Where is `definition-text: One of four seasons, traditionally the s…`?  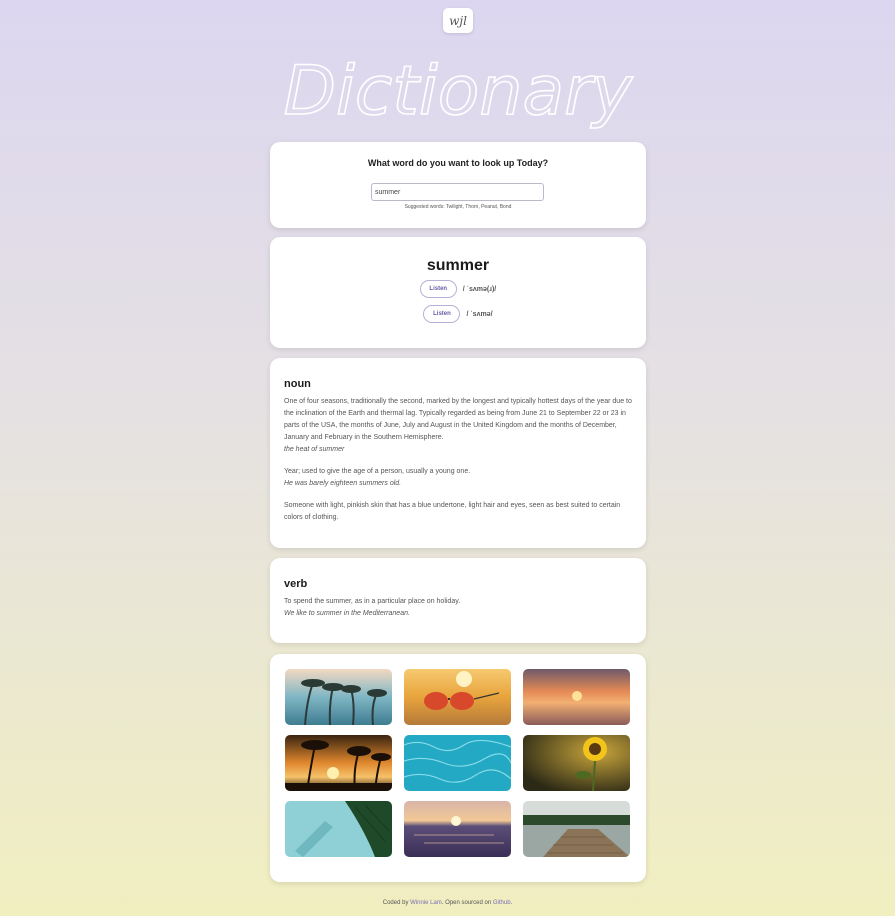
definition-text: One of four seasons, traditionally the s… is located at coordinates (458, 419).